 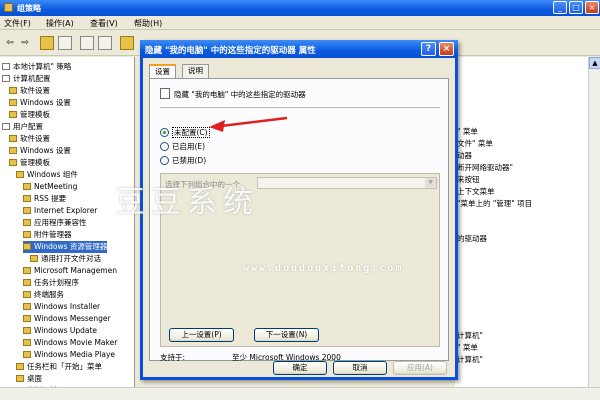 What do you see at coordinates (148, 23) in the screenshot?
I see `menu-help: 帮助(H)` at bounding box center [148, 23].